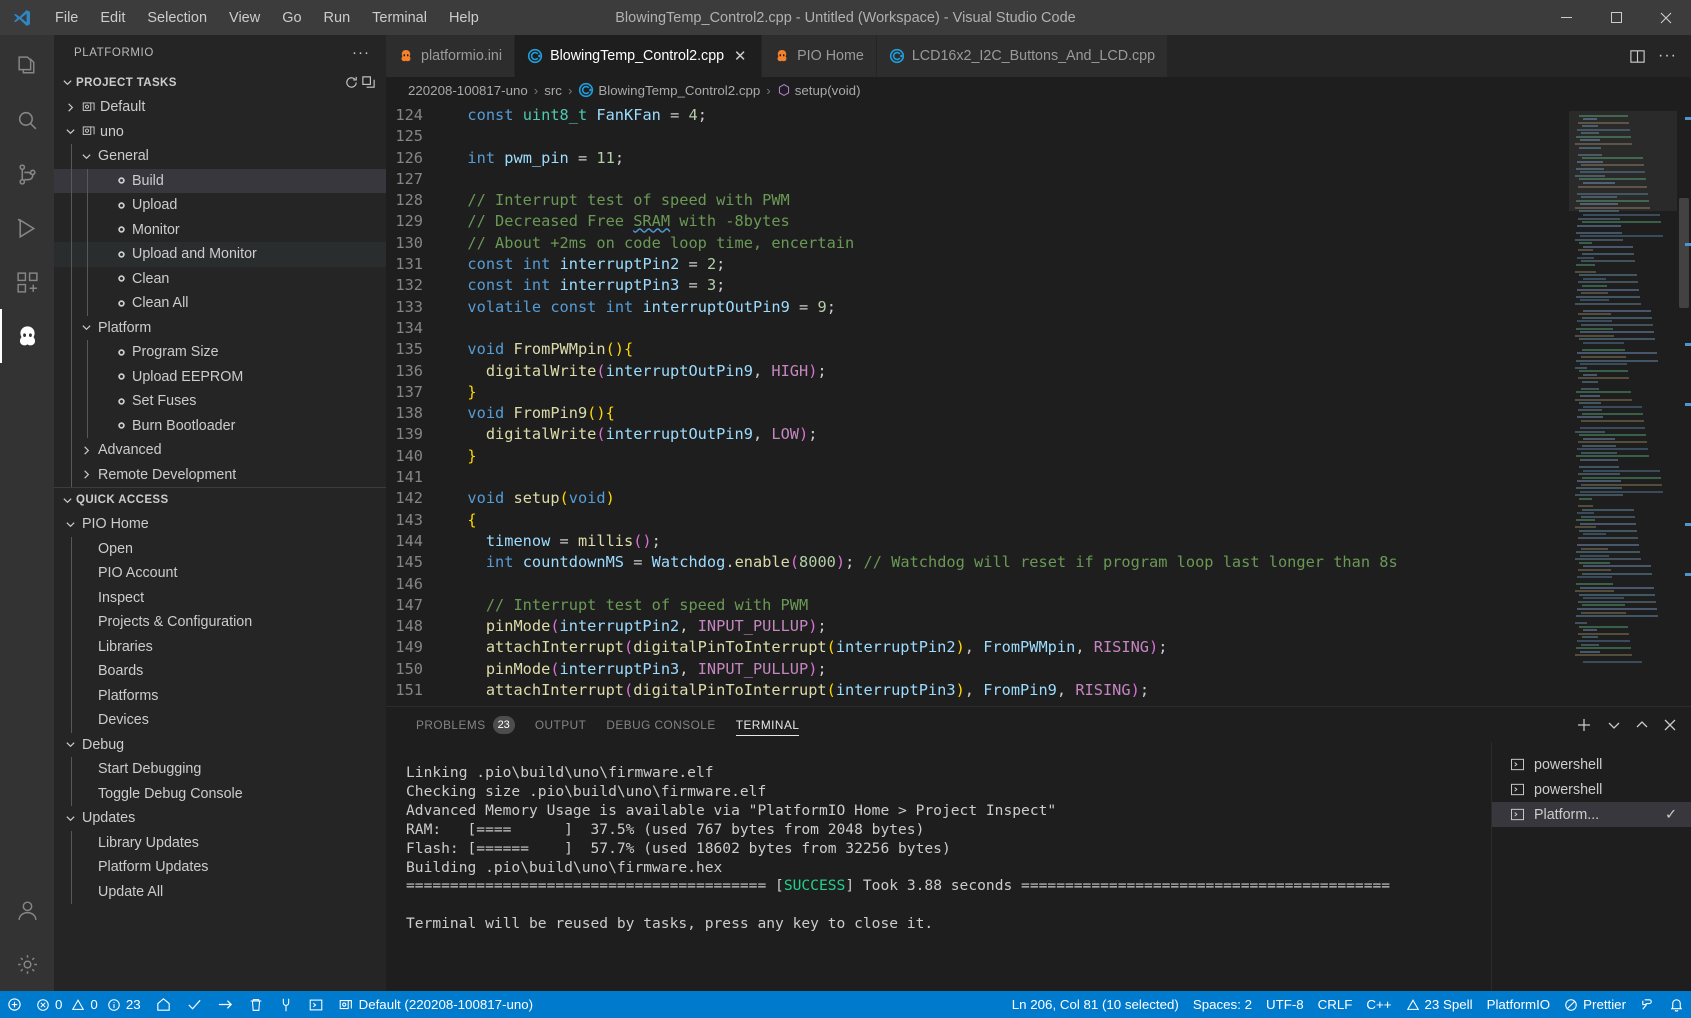  I want to click on files-icon, so click(27, 66).